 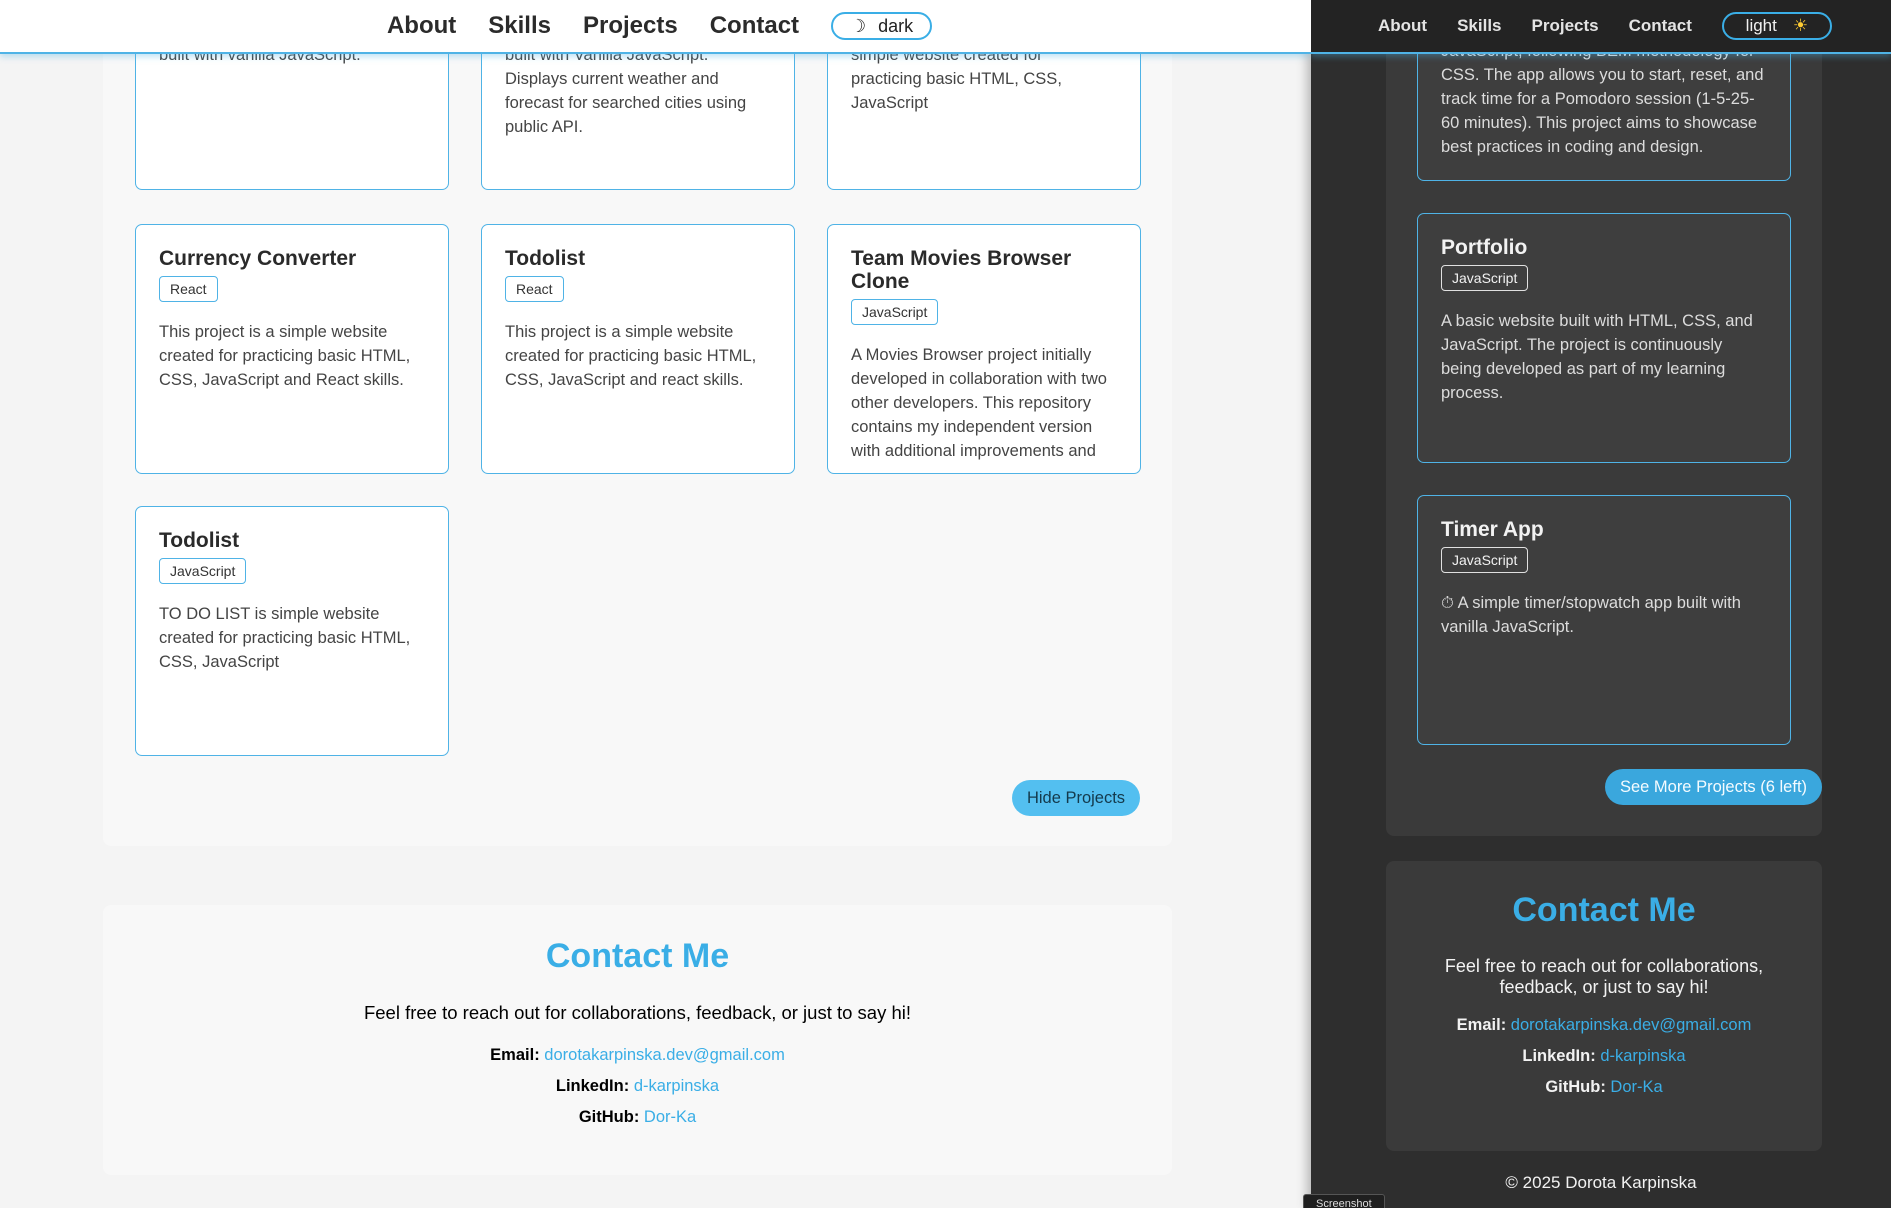 I want to click on top-nav: About Skills Projects Contact ☽ dark, so click(x=655, y=27).